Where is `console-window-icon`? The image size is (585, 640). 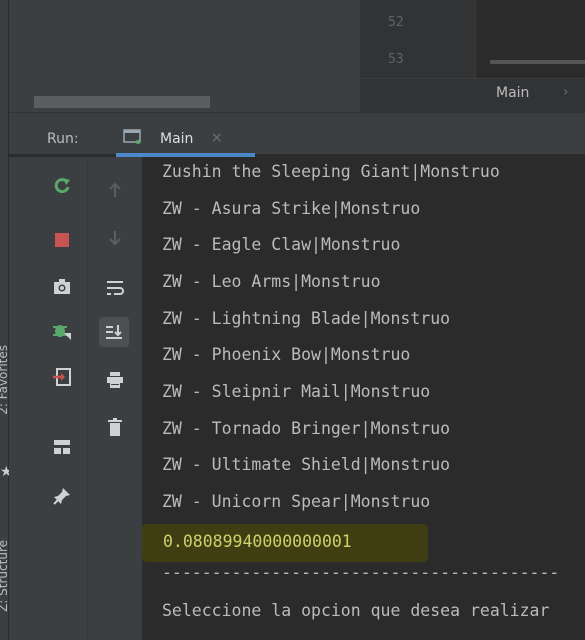
console-window-icon is located at coordinates (132, 136).